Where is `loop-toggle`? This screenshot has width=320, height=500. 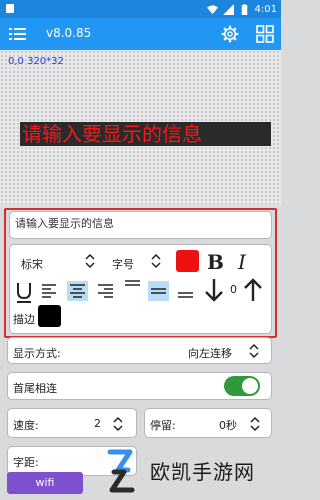
loop-toggle is located at coordinates (242, 386).